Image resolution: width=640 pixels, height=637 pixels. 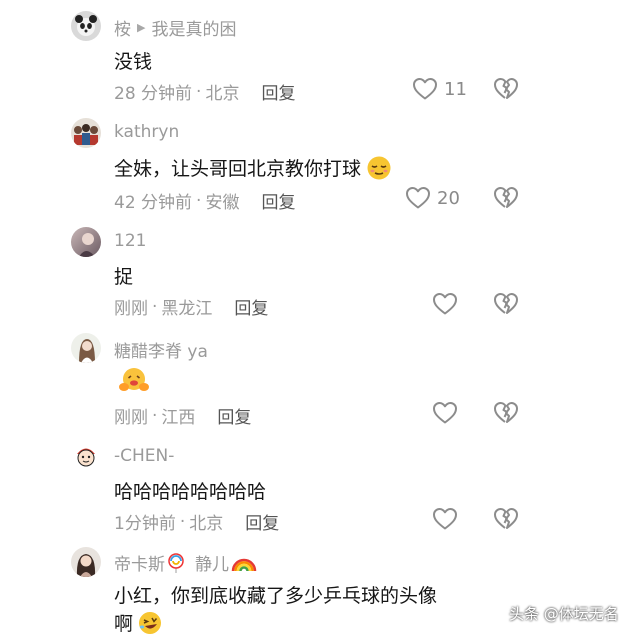 What do you see at coordinates (212, 562) in the screenshot?
I see `username-suffix: 静儿` at bounding box center [212, 562].